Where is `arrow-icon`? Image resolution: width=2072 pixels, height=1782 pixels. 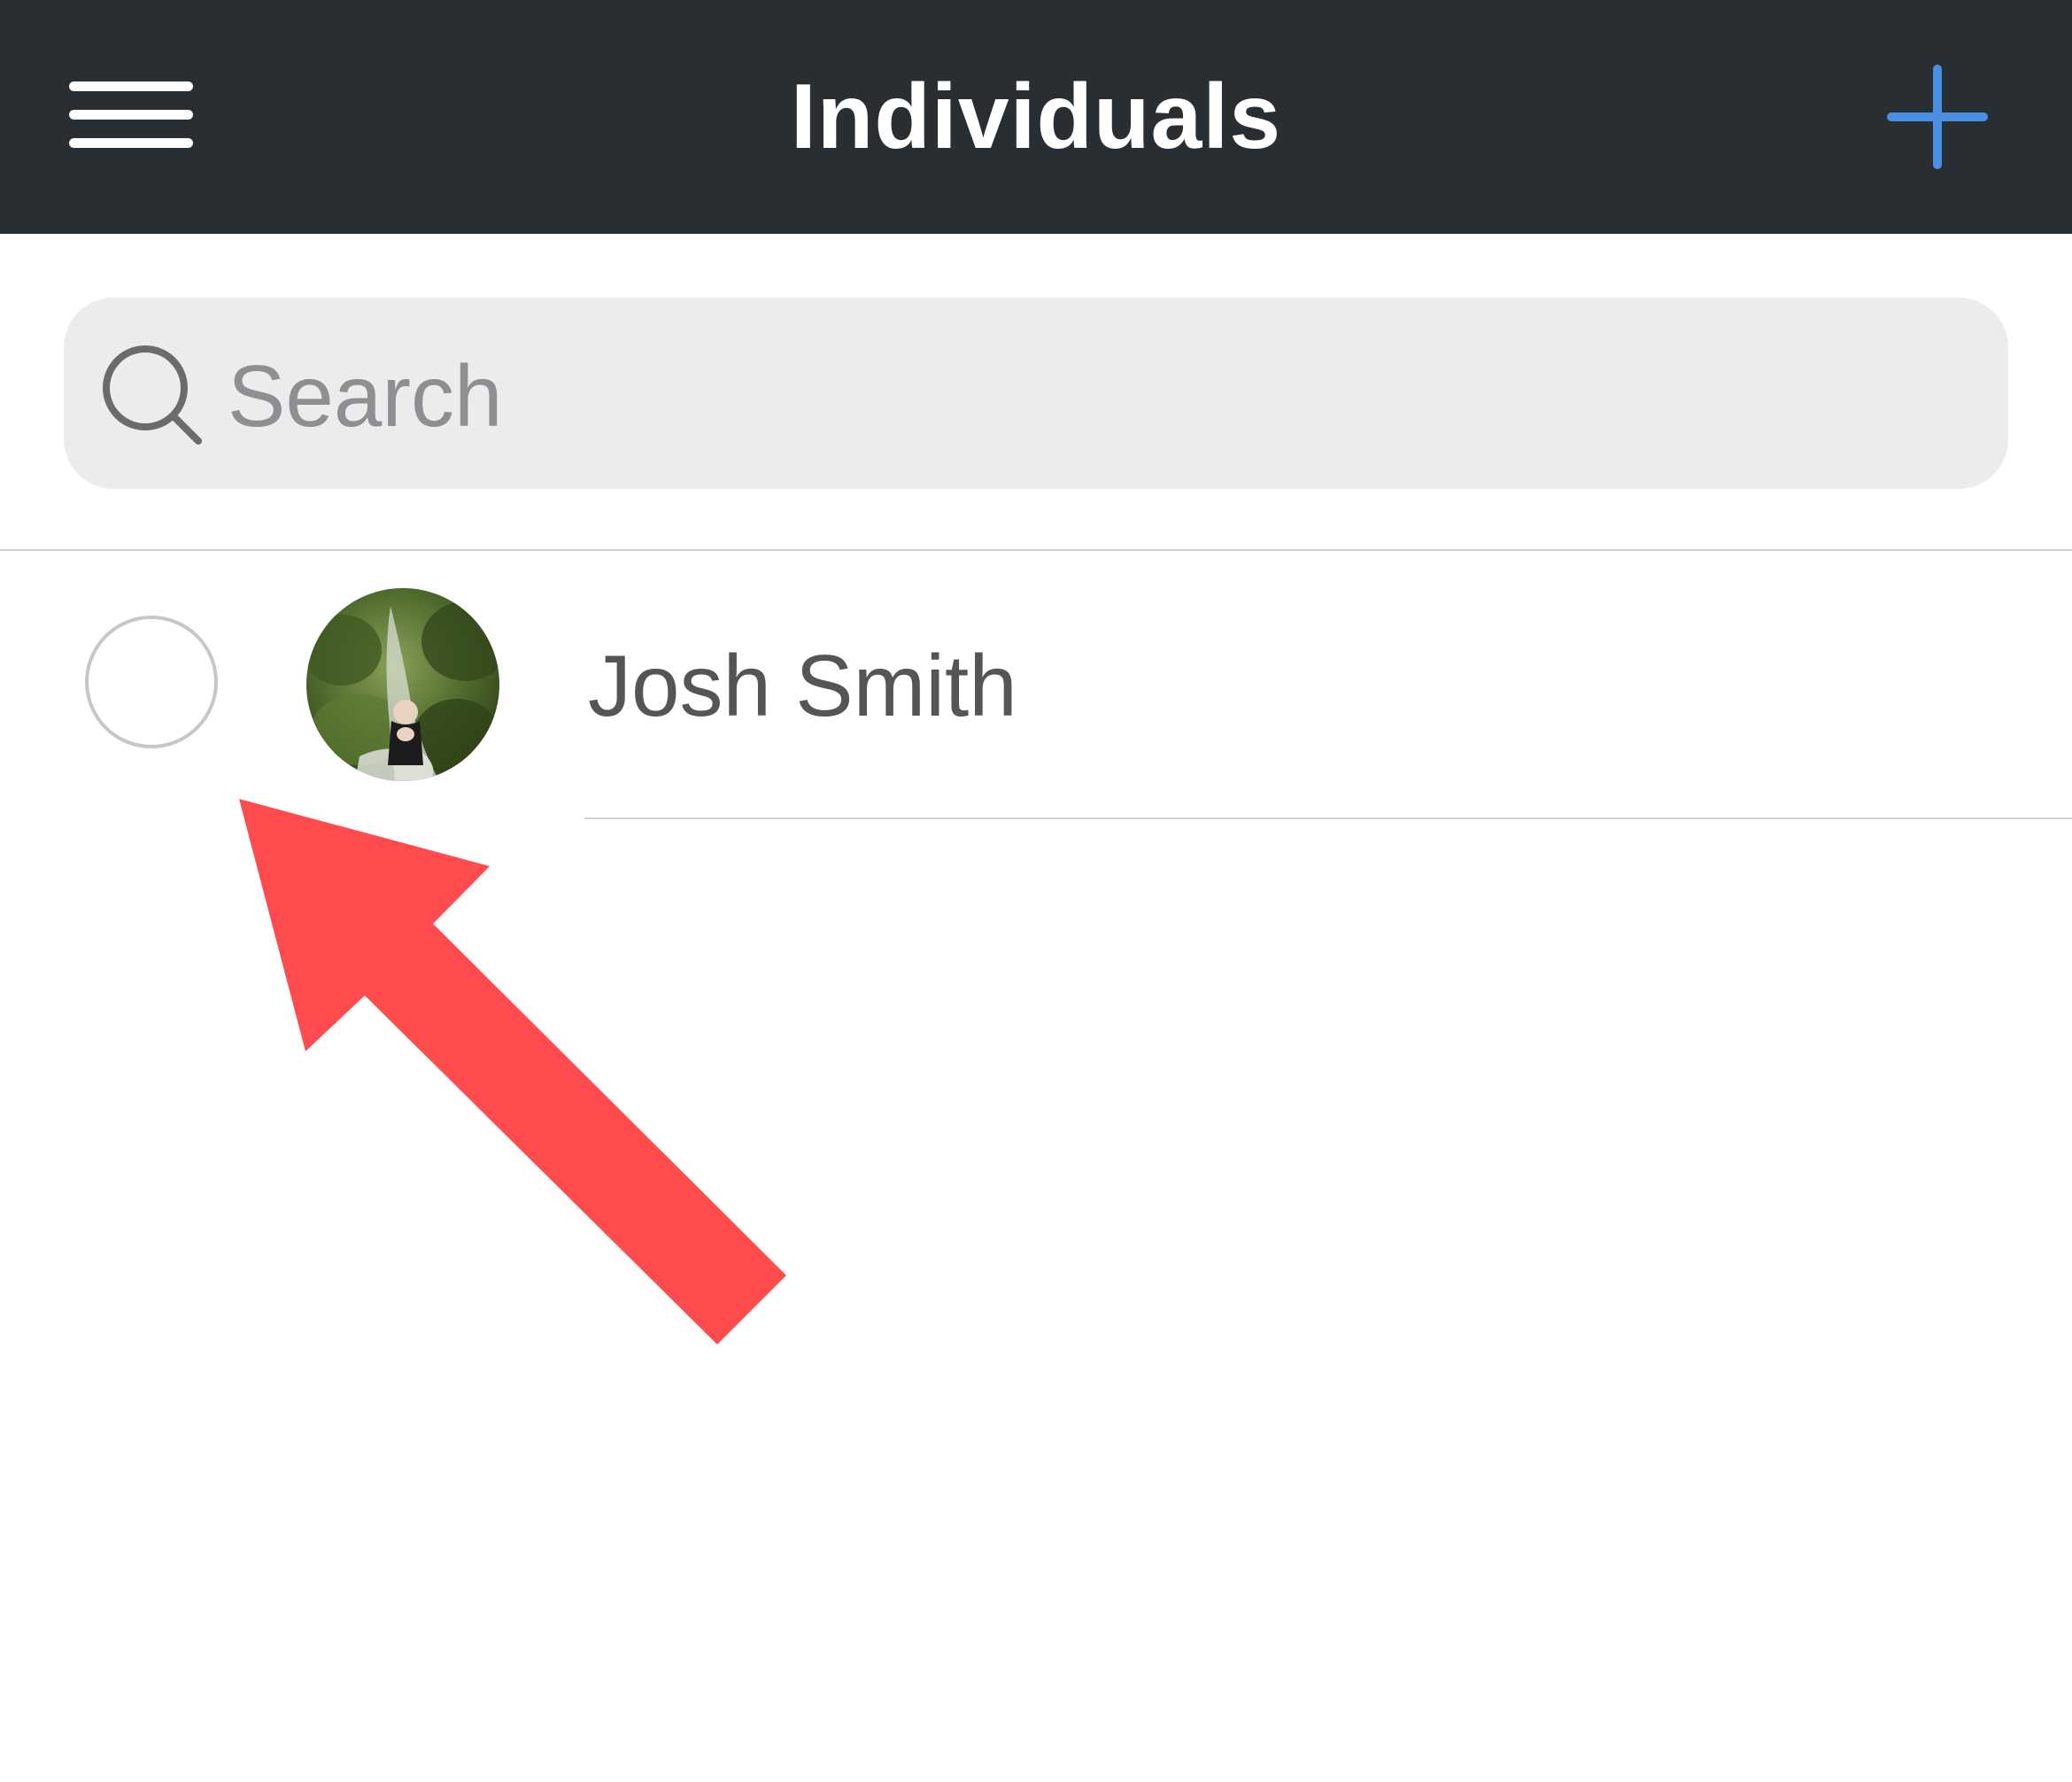 arrow-icon is located at coordinates (512, 1071).